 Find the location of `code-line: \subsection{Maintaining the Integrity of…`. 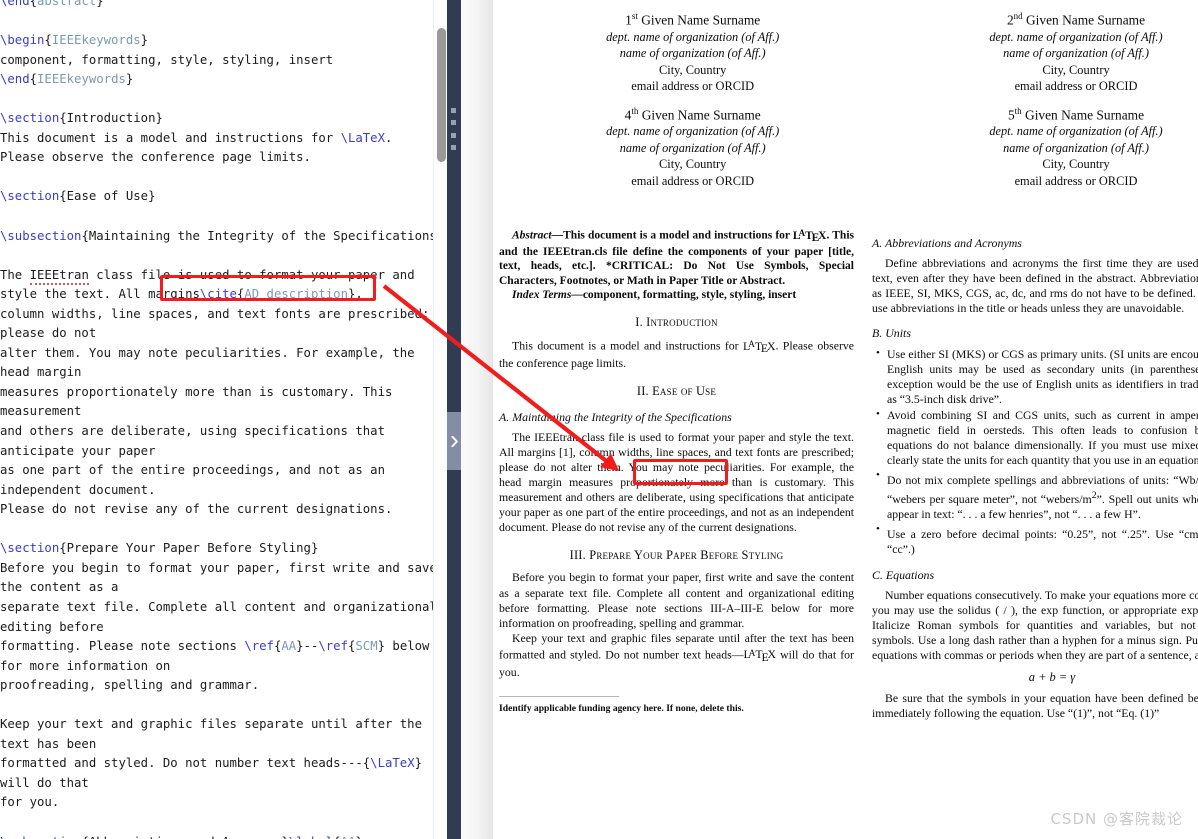

code-line: \subsection{Maintaining the Integrity of… is located at coordinates (223, 237).